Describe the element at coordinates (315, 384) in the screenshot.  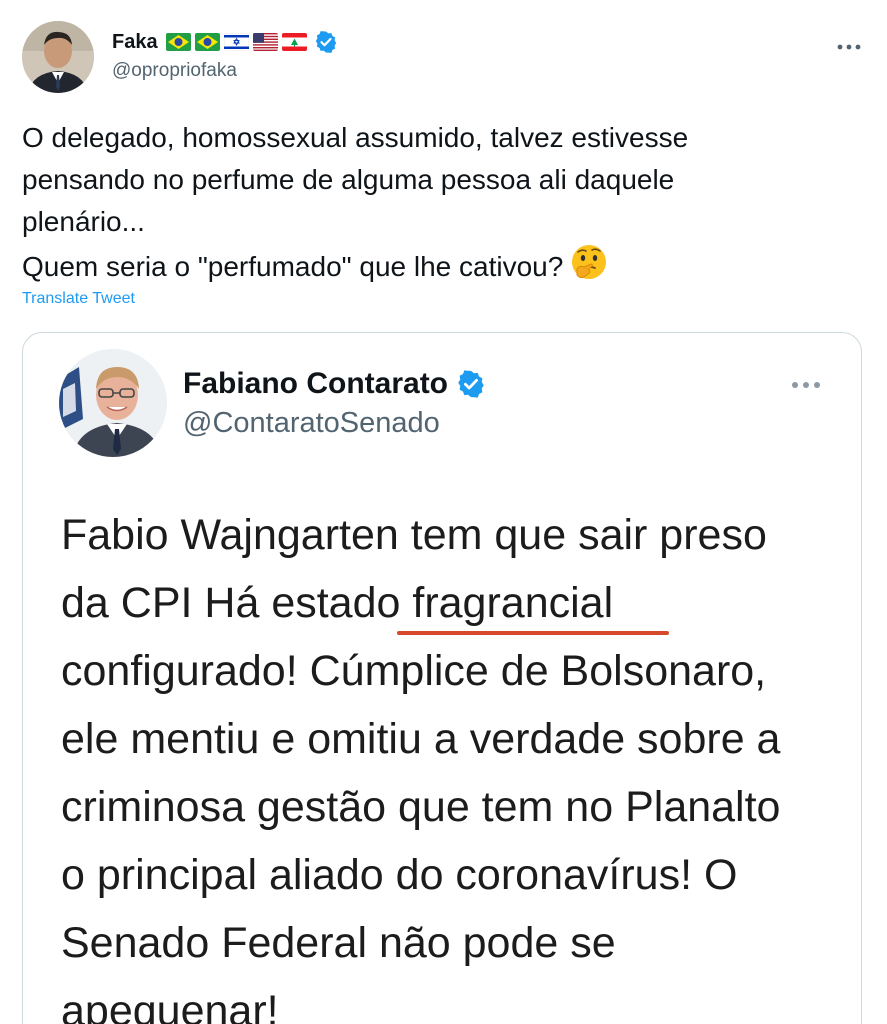
I see `quoted-author-display-name: Fabiano Contarato` at that location.